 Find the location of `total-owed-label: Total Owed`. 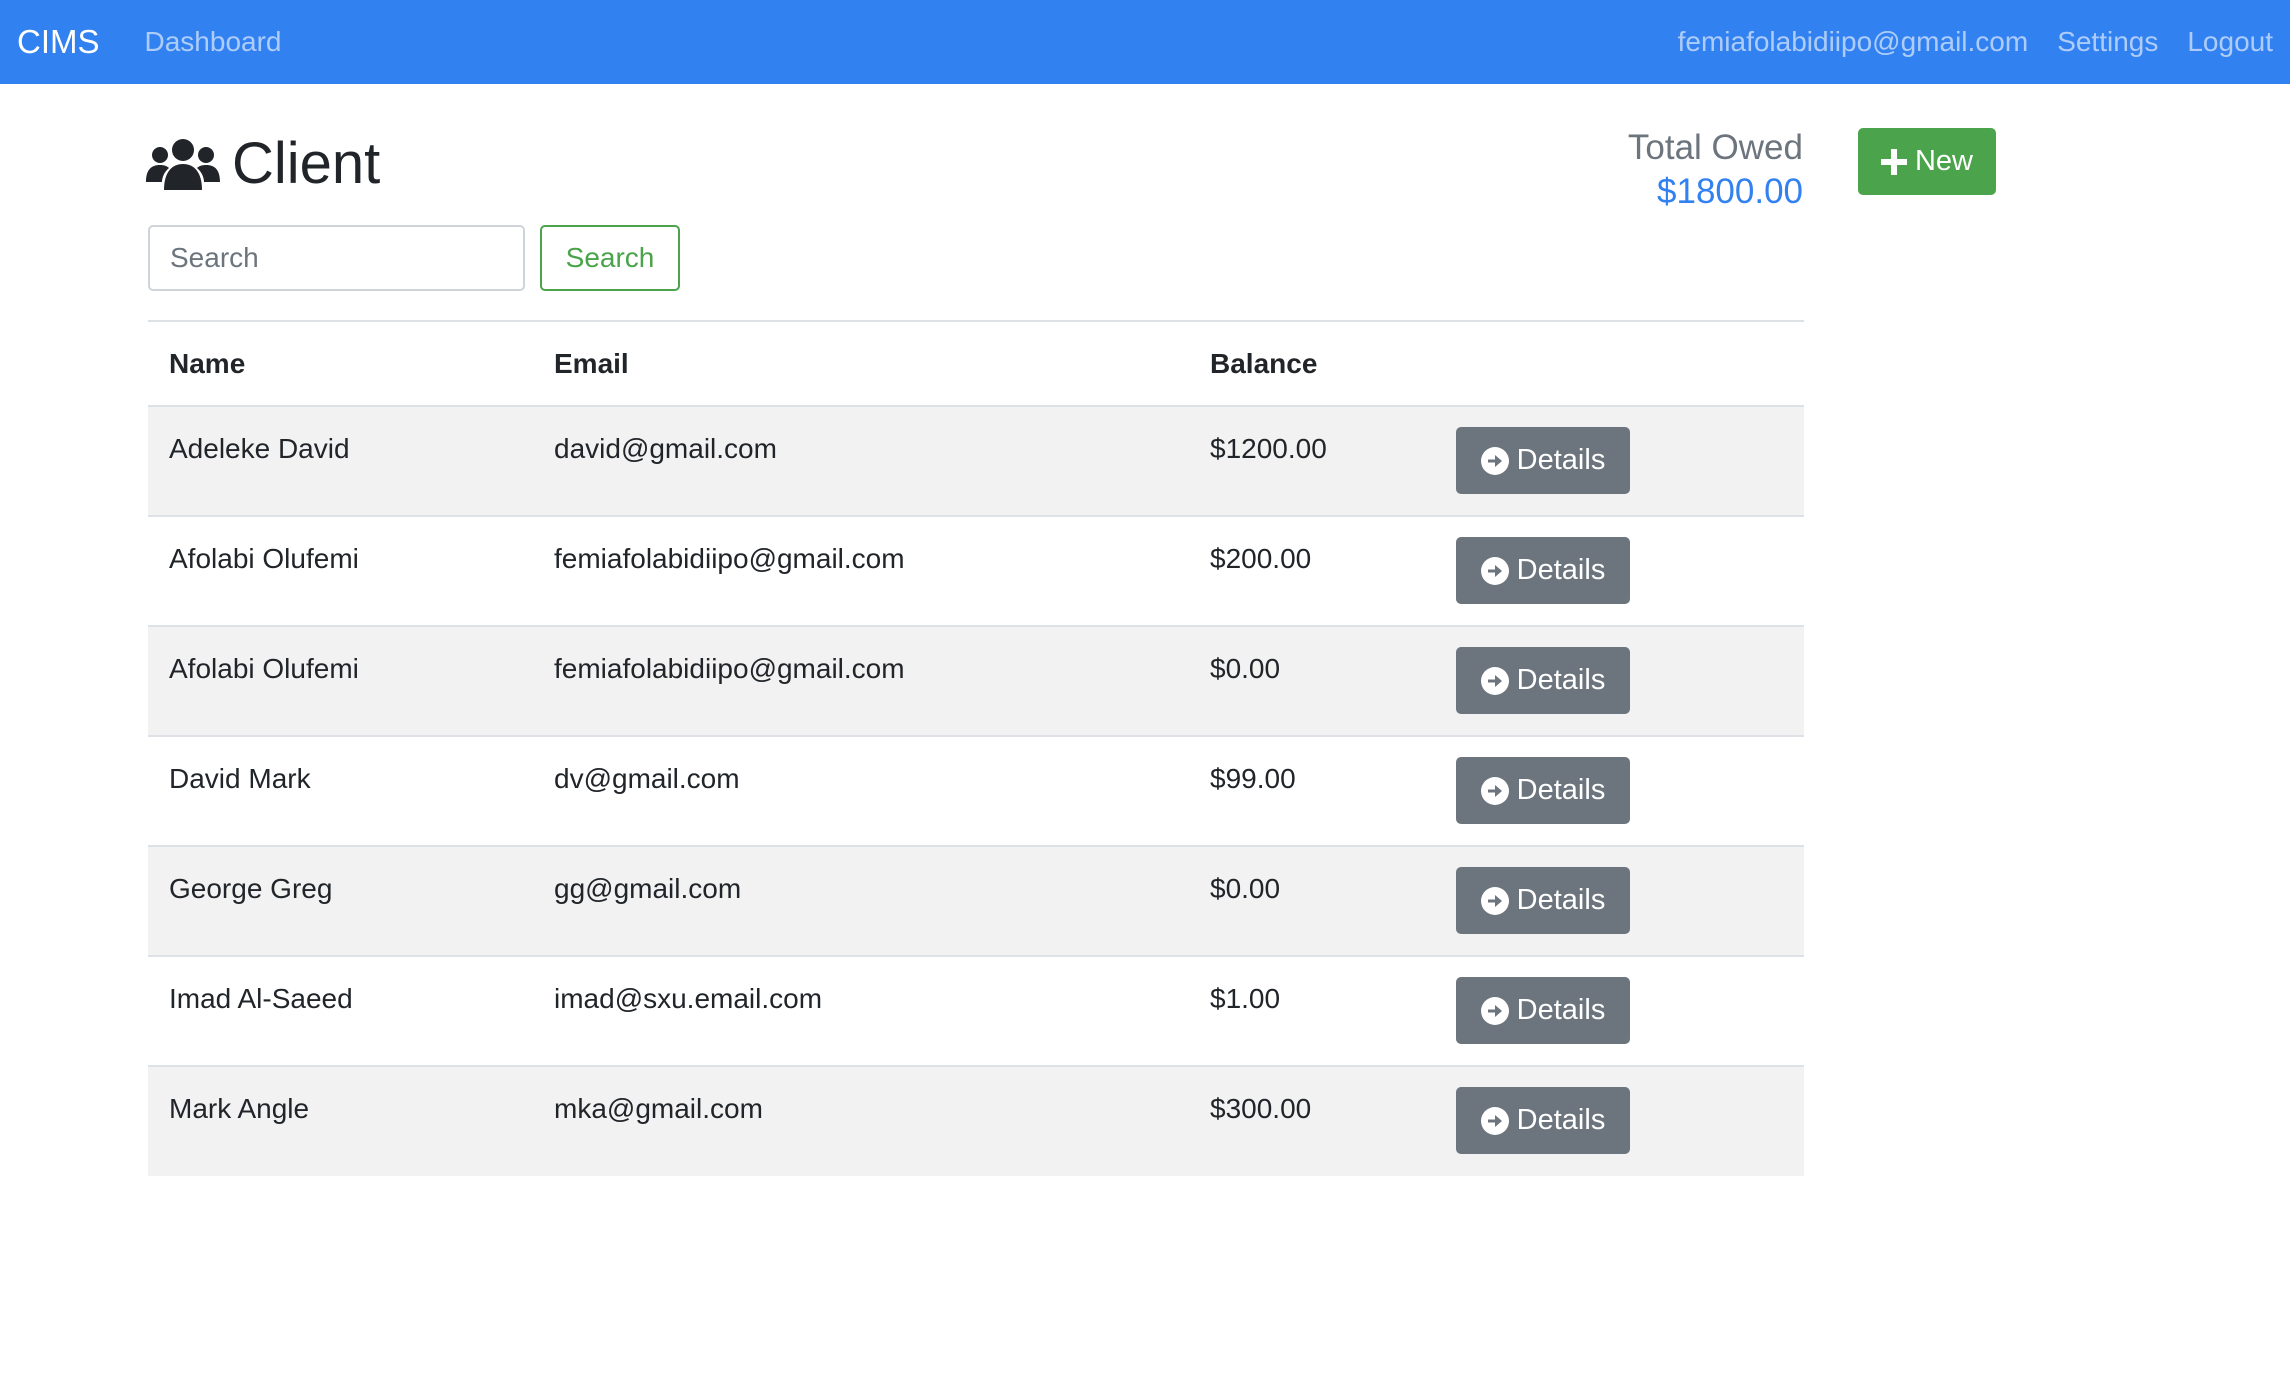

total-owed-label: Total Owed is located at coordinates (1715, 147).